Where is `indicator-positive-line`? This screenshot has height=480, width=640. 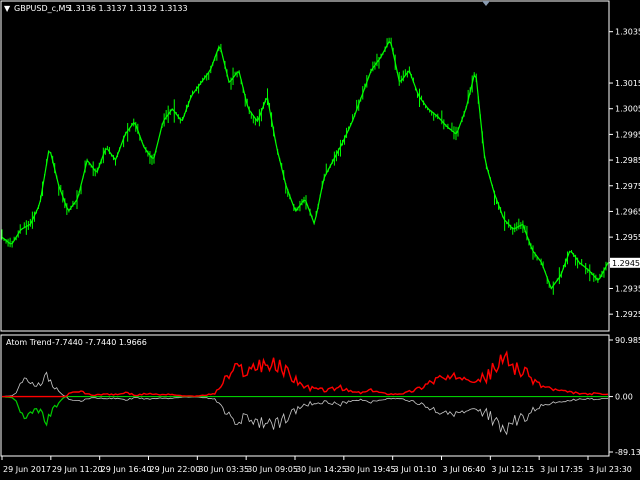
indicator-positive-line is located at coordinates (305, 374).